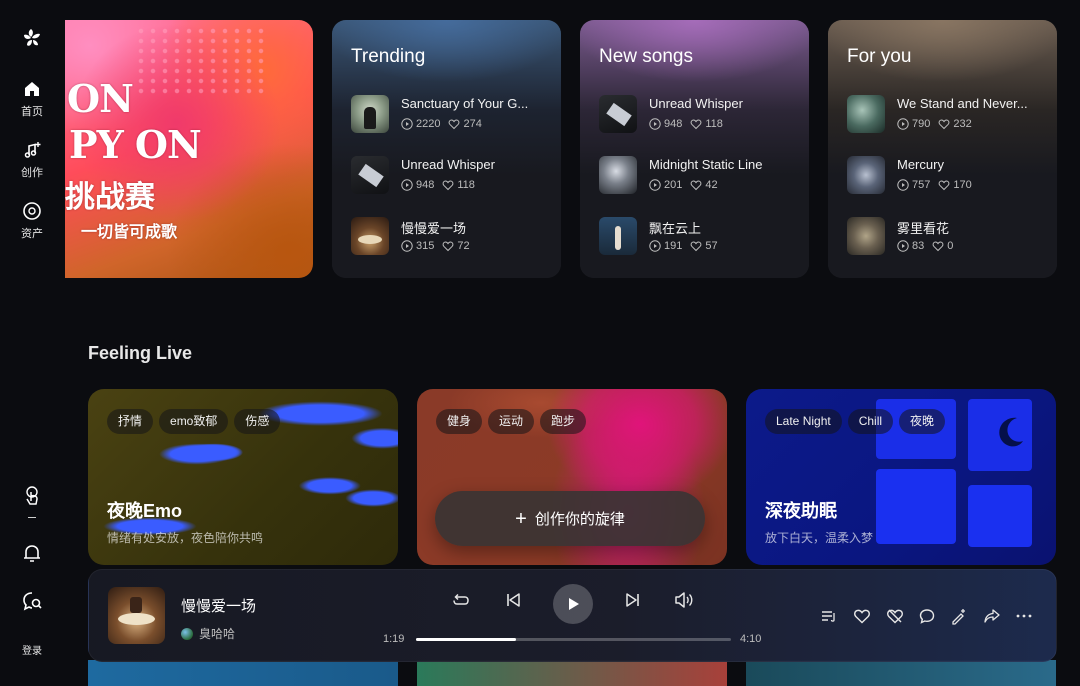  I want to click on previous-icon, so click(513, 600).